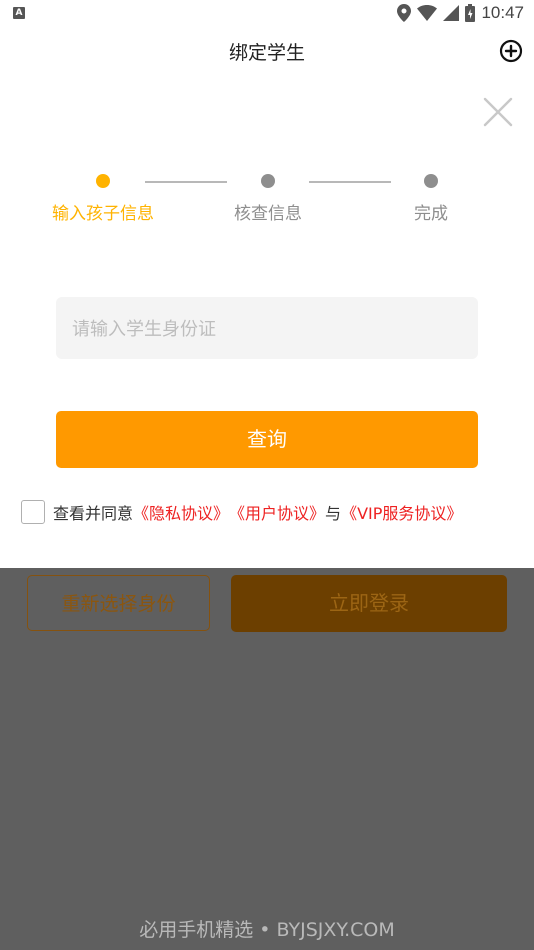 Image resolution: width=534 pixels, height=950 pixels. What do you see at coordinates (103, 214) in the screenshot?
I see `step-label-1: 输入孩子信息` at bounding box center [103, 214].